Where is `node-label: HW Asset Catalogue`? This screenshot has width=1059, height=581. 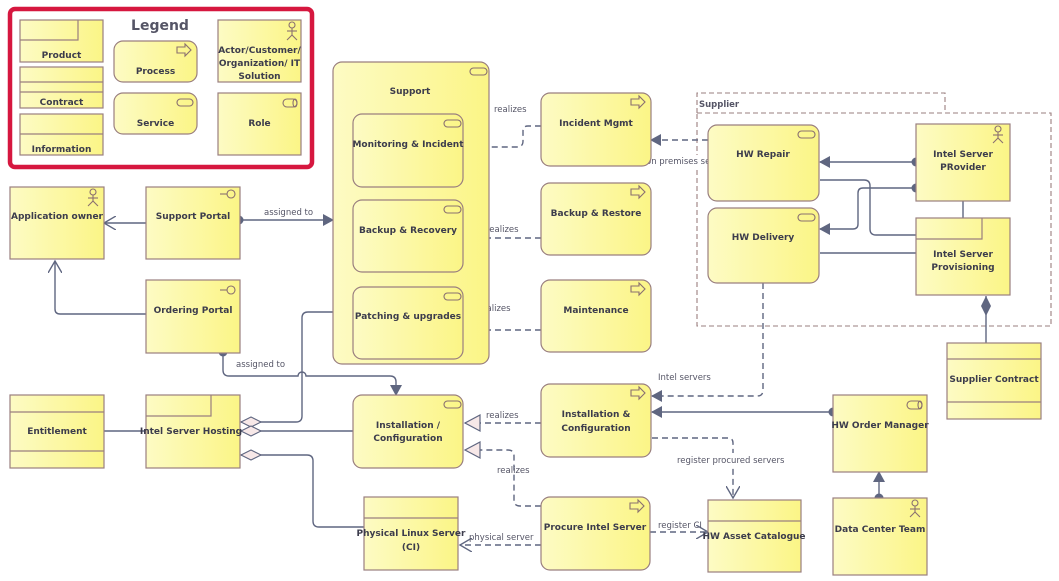
node-label: HW Asset Catalogue is located at coordinates (753, 537).